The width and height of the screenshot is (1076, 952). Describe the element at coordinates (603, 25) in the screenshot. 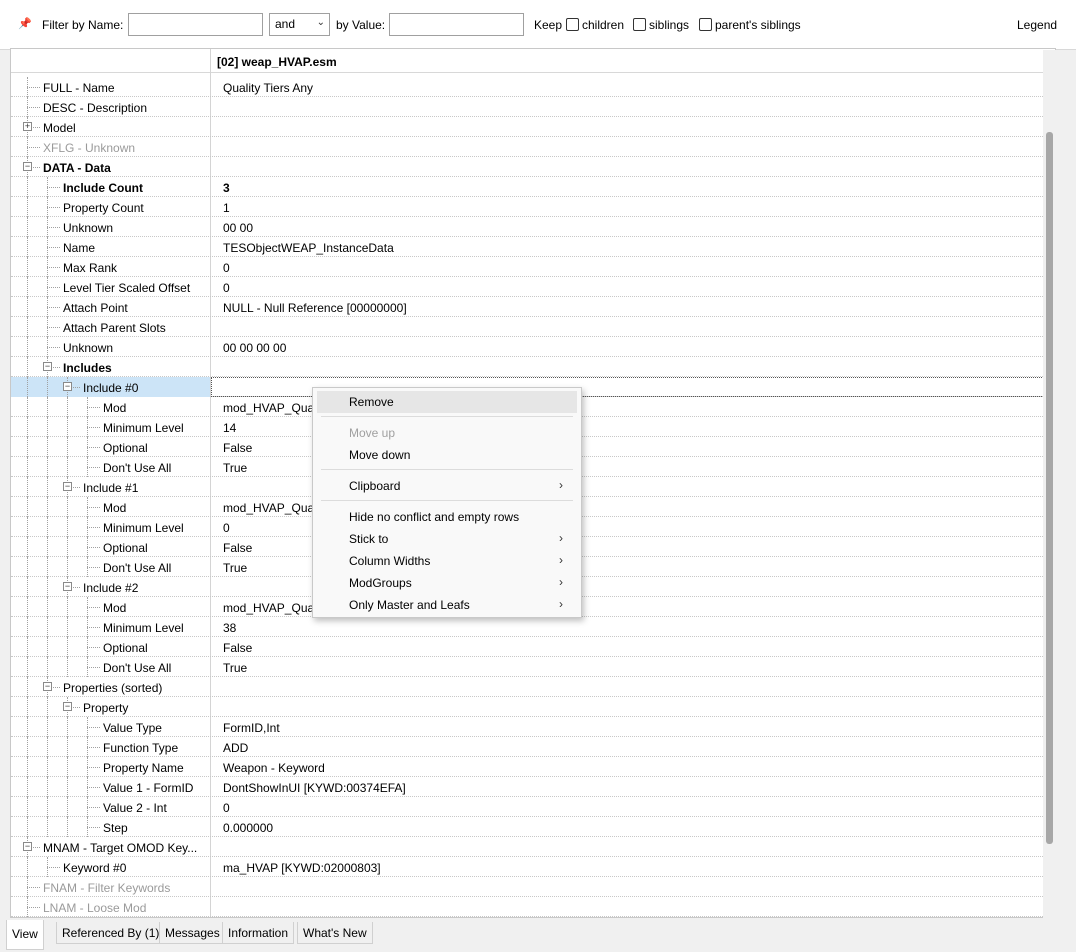

I see `children-label: children` at that location.